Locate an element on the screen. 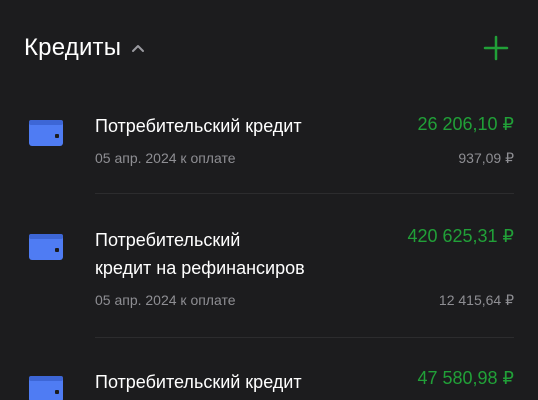 The image size is (538, 400). plus-icon is located at coordinates (496, 48).